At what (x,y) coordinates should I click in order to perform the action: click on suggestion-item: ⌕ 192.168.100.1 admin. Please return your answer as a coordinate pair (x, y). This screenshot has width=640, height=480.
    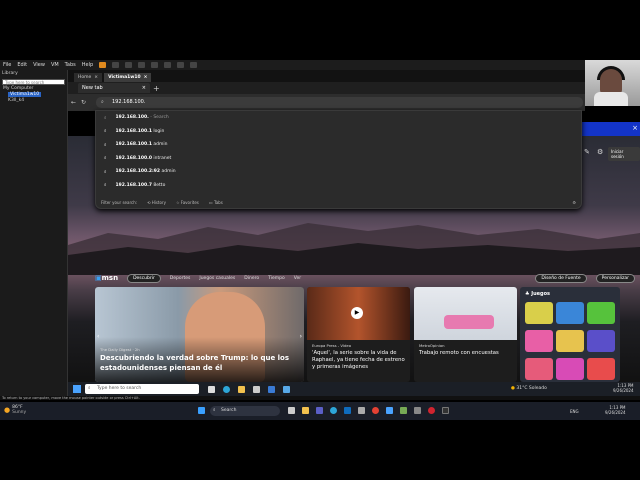
    Looking at the image, I should click on (338, 145).